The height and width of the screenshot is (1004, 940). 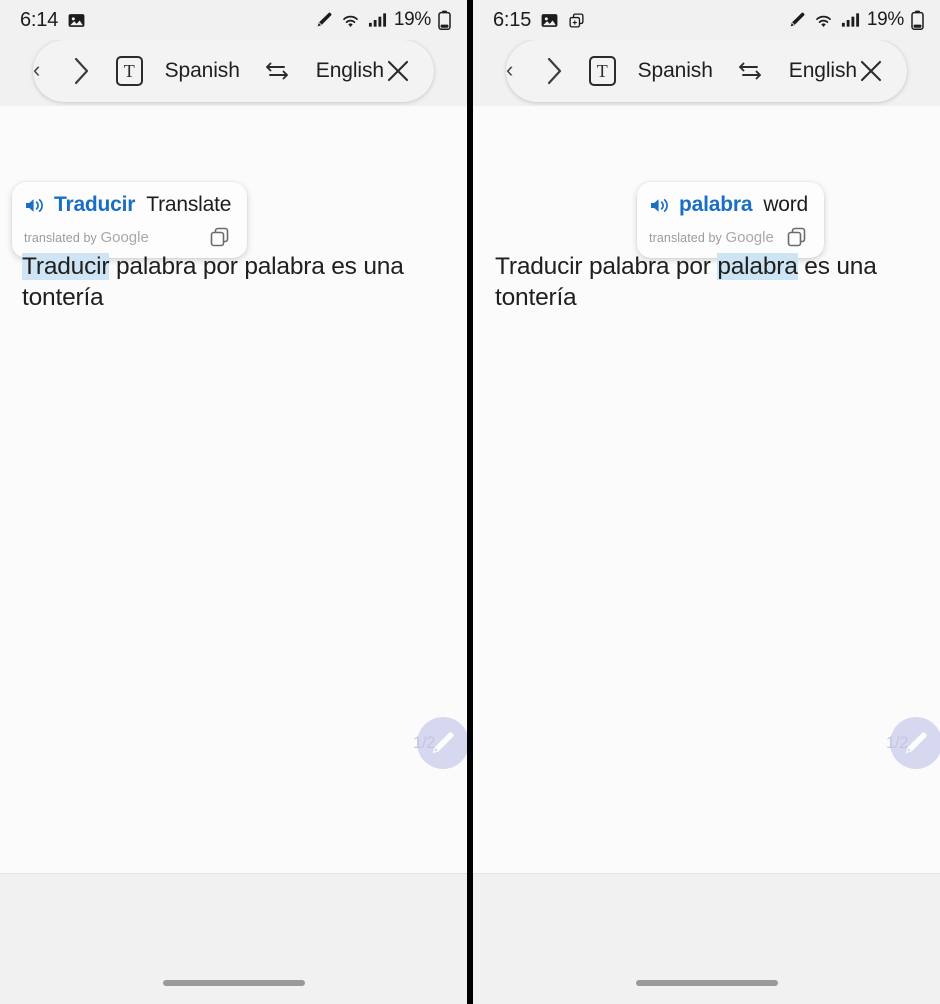 I want to click on translation-words-row: Traducir Translate, so click(x=127, y=205).